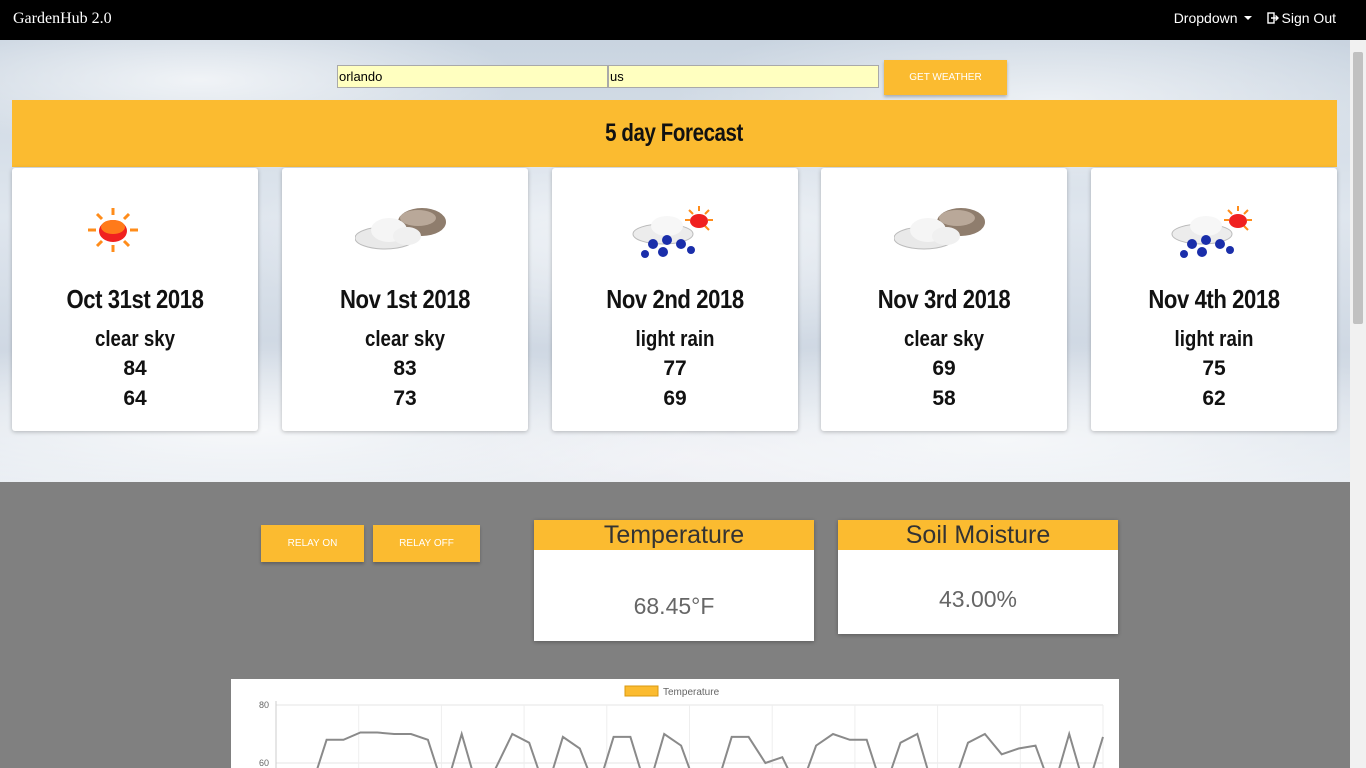 The height and width of the screenshot is (768, 1366). I want to click on legend-label: Temperature, so click(691, 692).